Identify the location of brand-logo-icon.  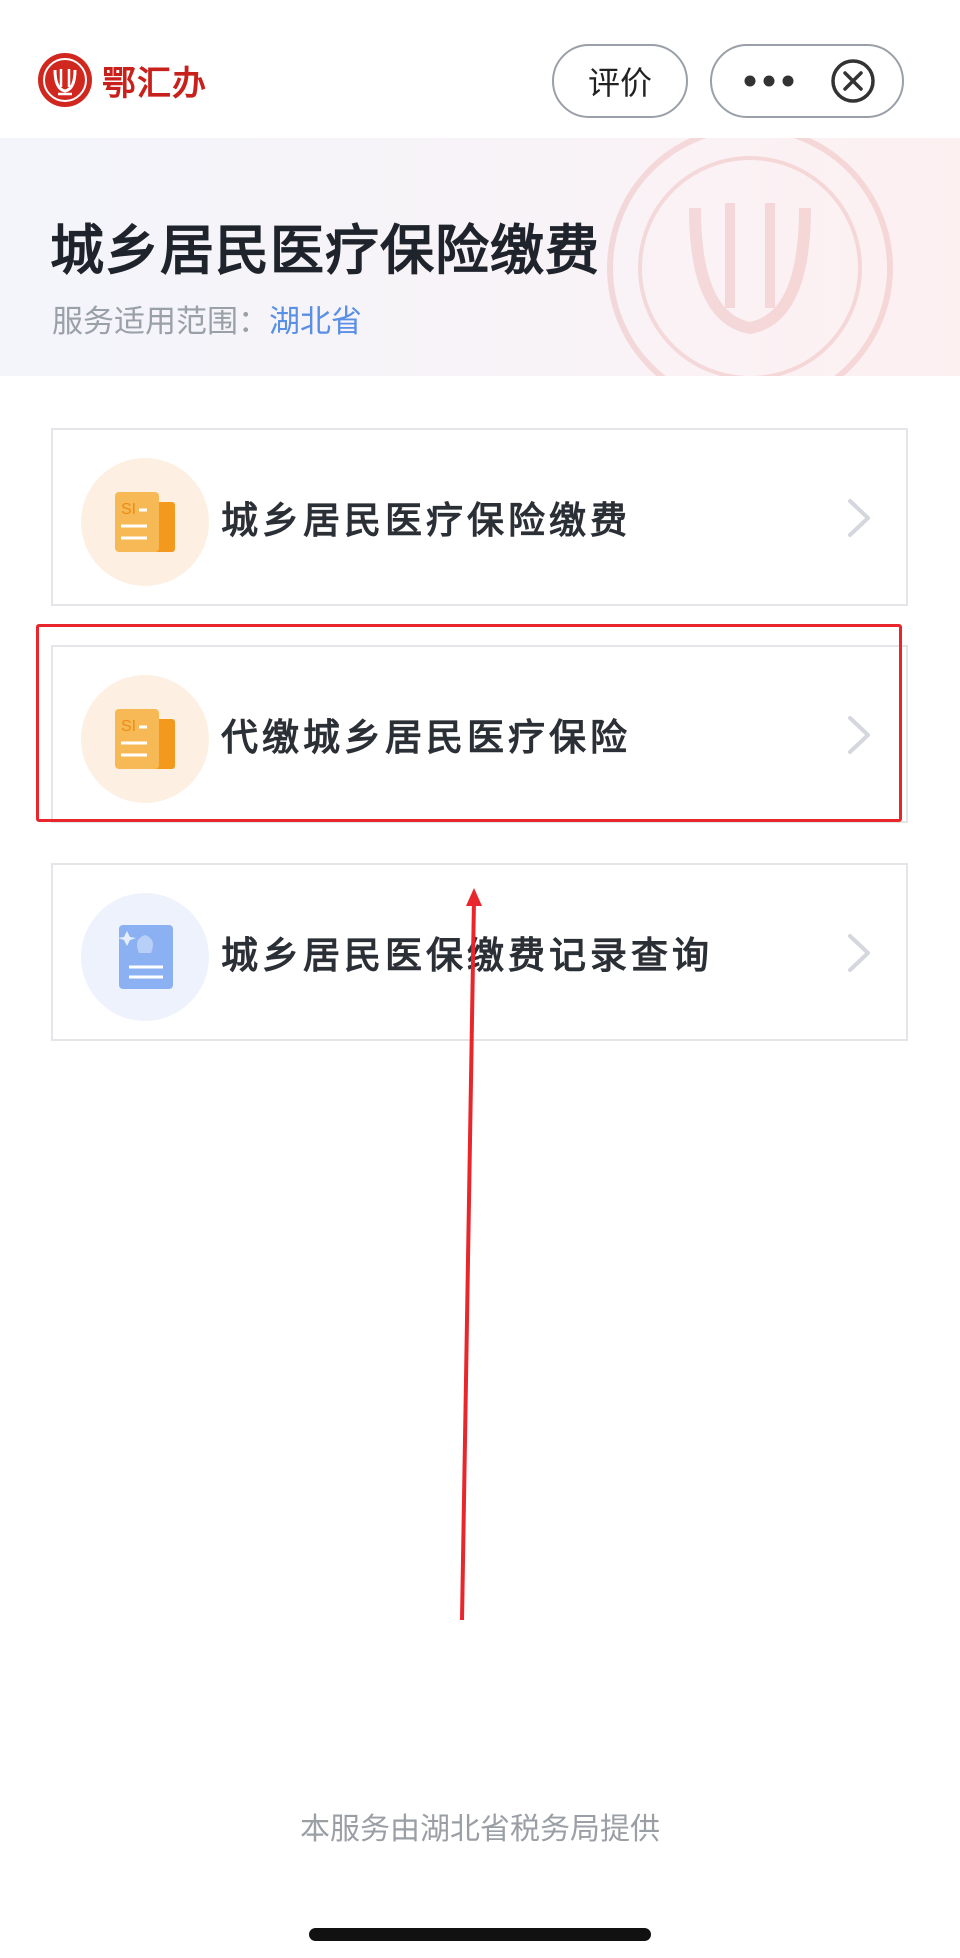
(65, 80).